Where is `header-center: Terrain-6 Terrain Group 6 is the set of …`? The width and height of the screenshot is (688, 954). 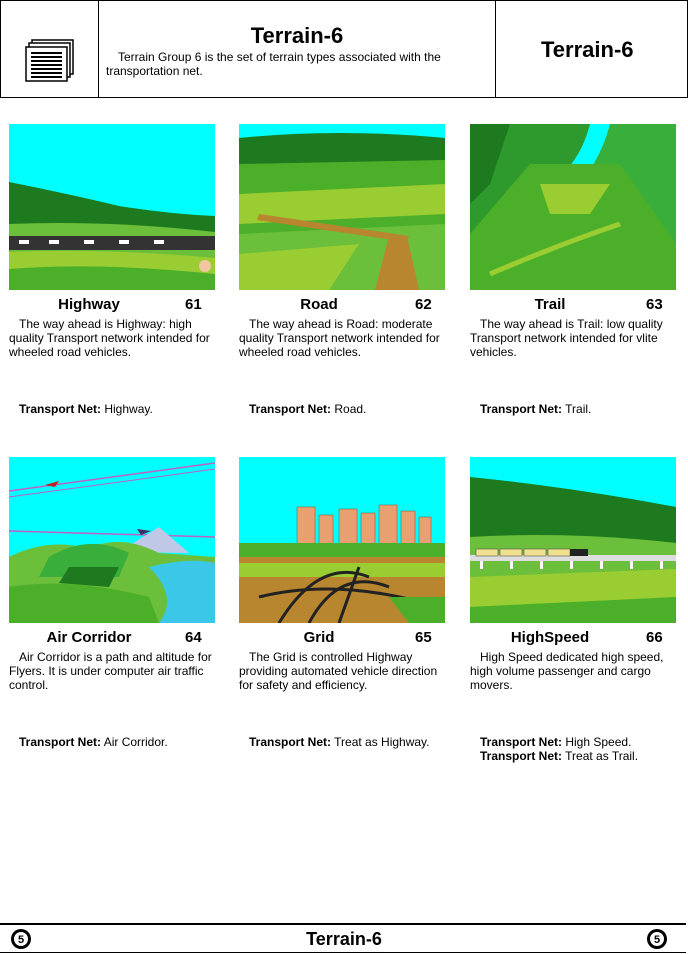
header-center: Terrain-6 Terrain Group 6 is the set of … is located at coordinates (297, 49).